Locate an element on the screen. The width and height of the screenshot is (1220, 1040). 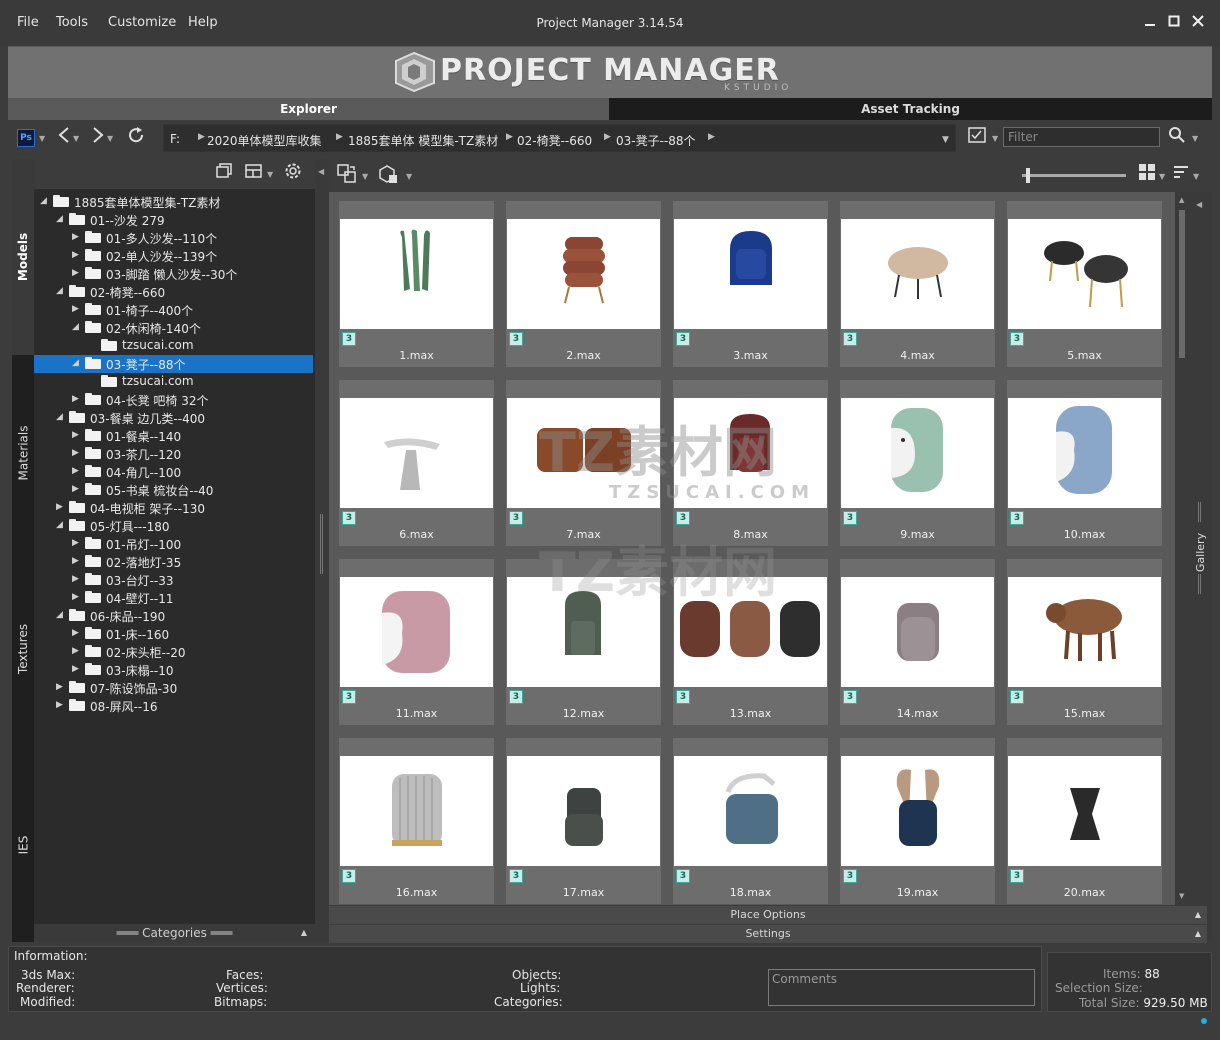
place-options-bar: Place Options ▲ is located at coordinates (768, 915).